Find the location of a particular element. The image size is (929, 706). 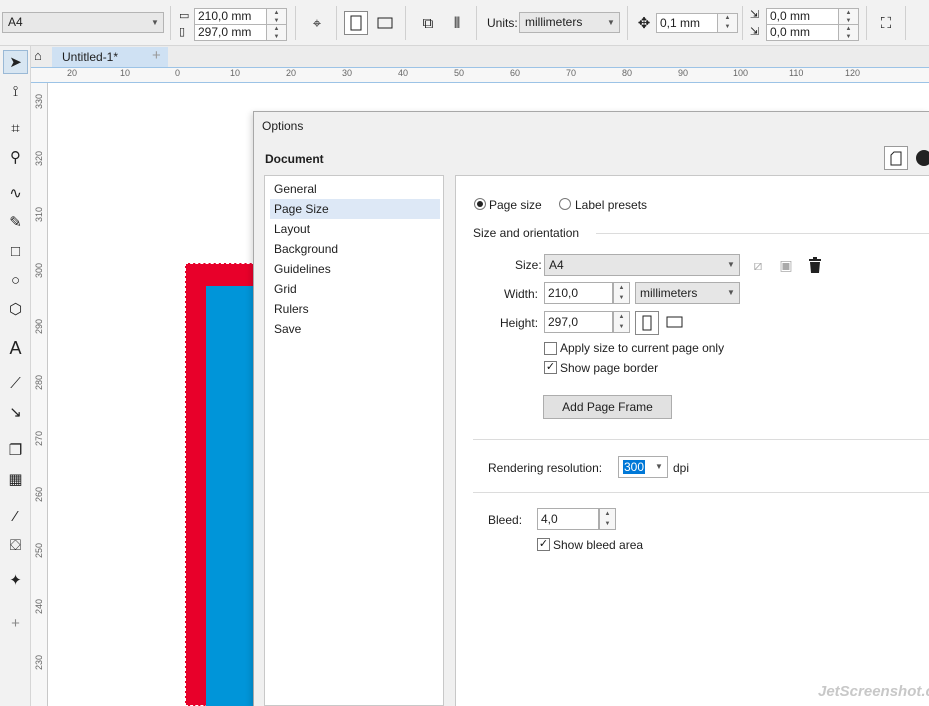

page-preset-dropdown: A4 ▼ is located at coordinates (83, 22).